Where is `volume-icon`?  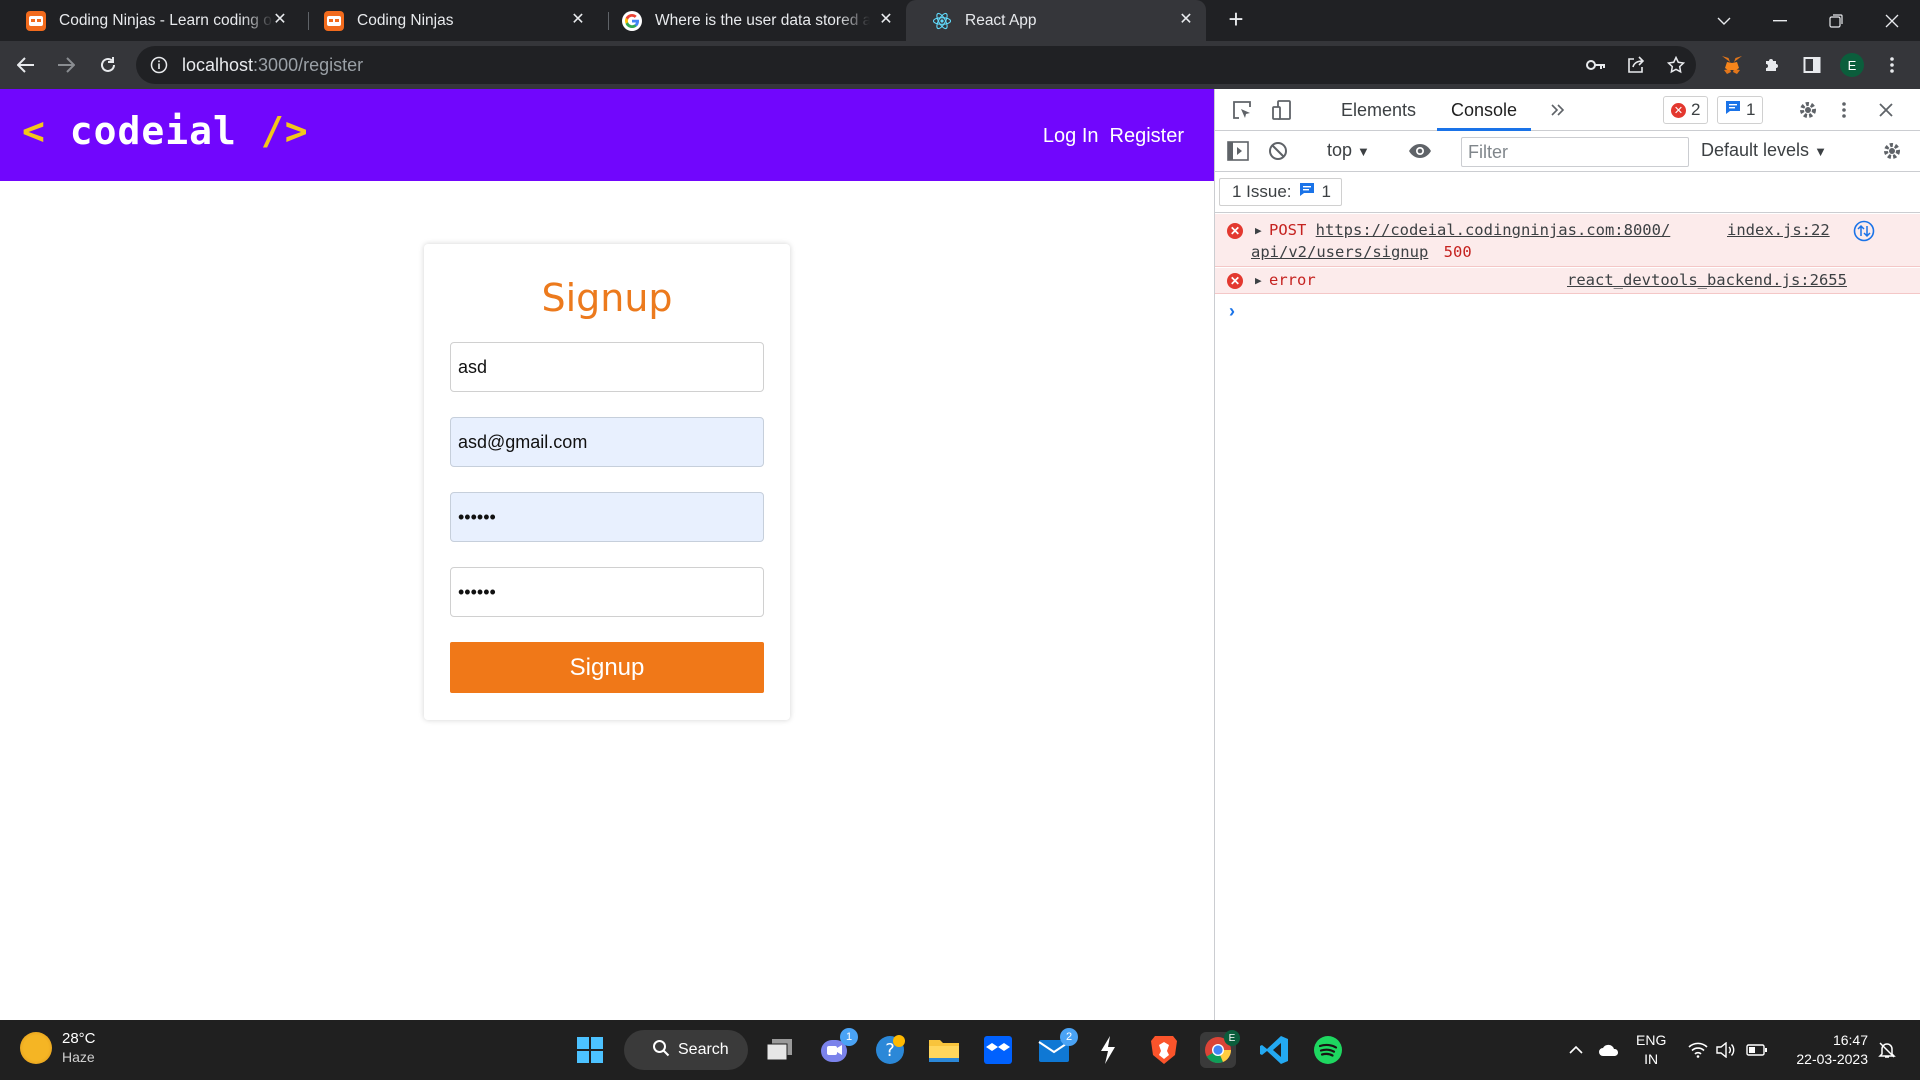
volume-icon is located at coordinates (1726, 1050).